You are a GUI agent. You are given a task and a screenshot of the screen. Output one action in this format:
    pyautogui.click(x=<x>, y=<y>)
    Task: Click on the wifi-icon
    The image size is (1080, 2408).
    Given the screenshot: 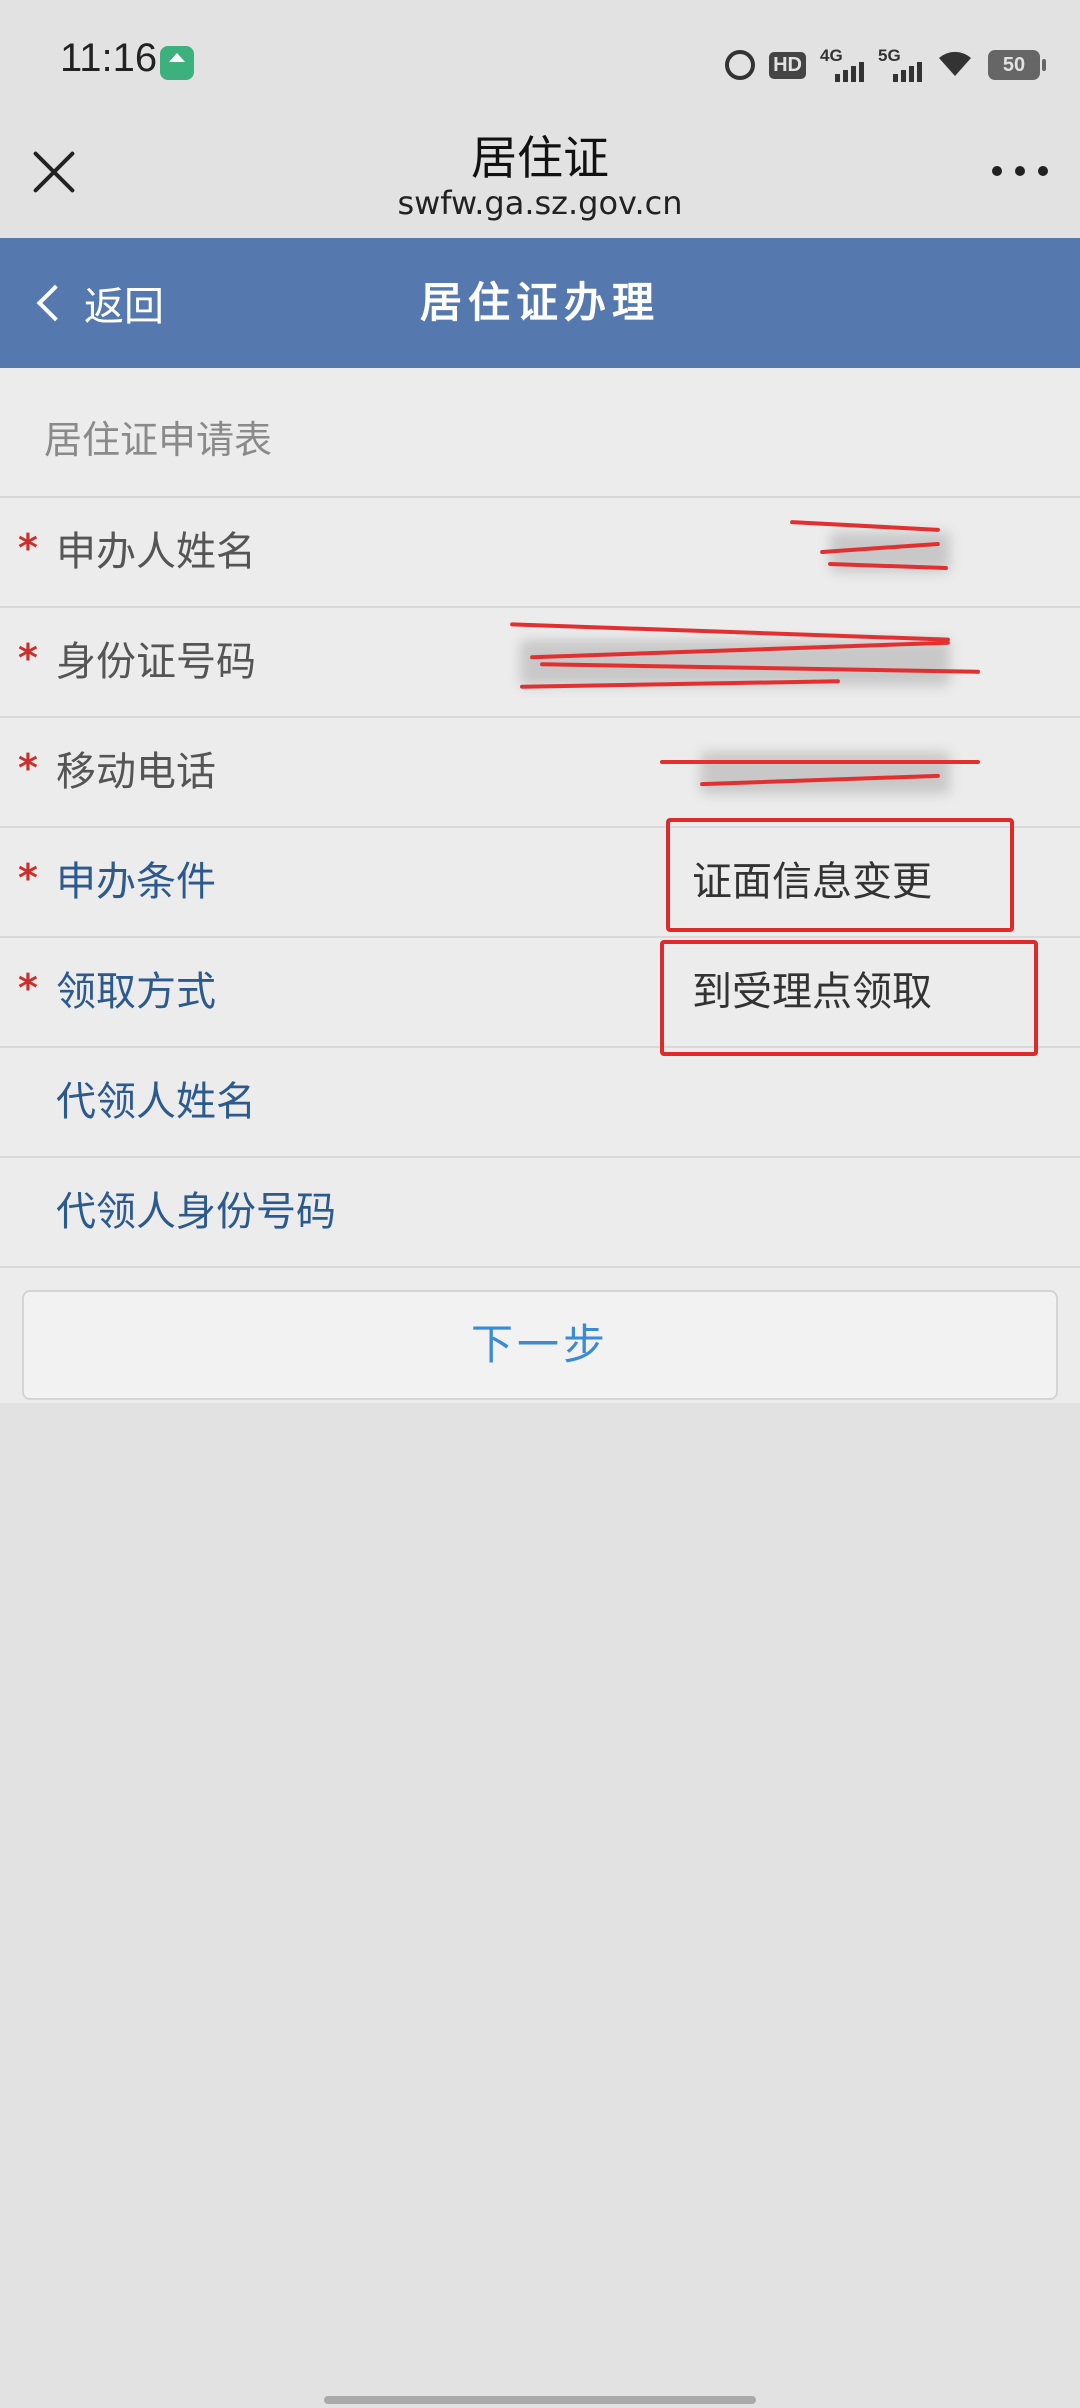 What is the action you would take?
    pyautogui.click(x=955, y=65)
    